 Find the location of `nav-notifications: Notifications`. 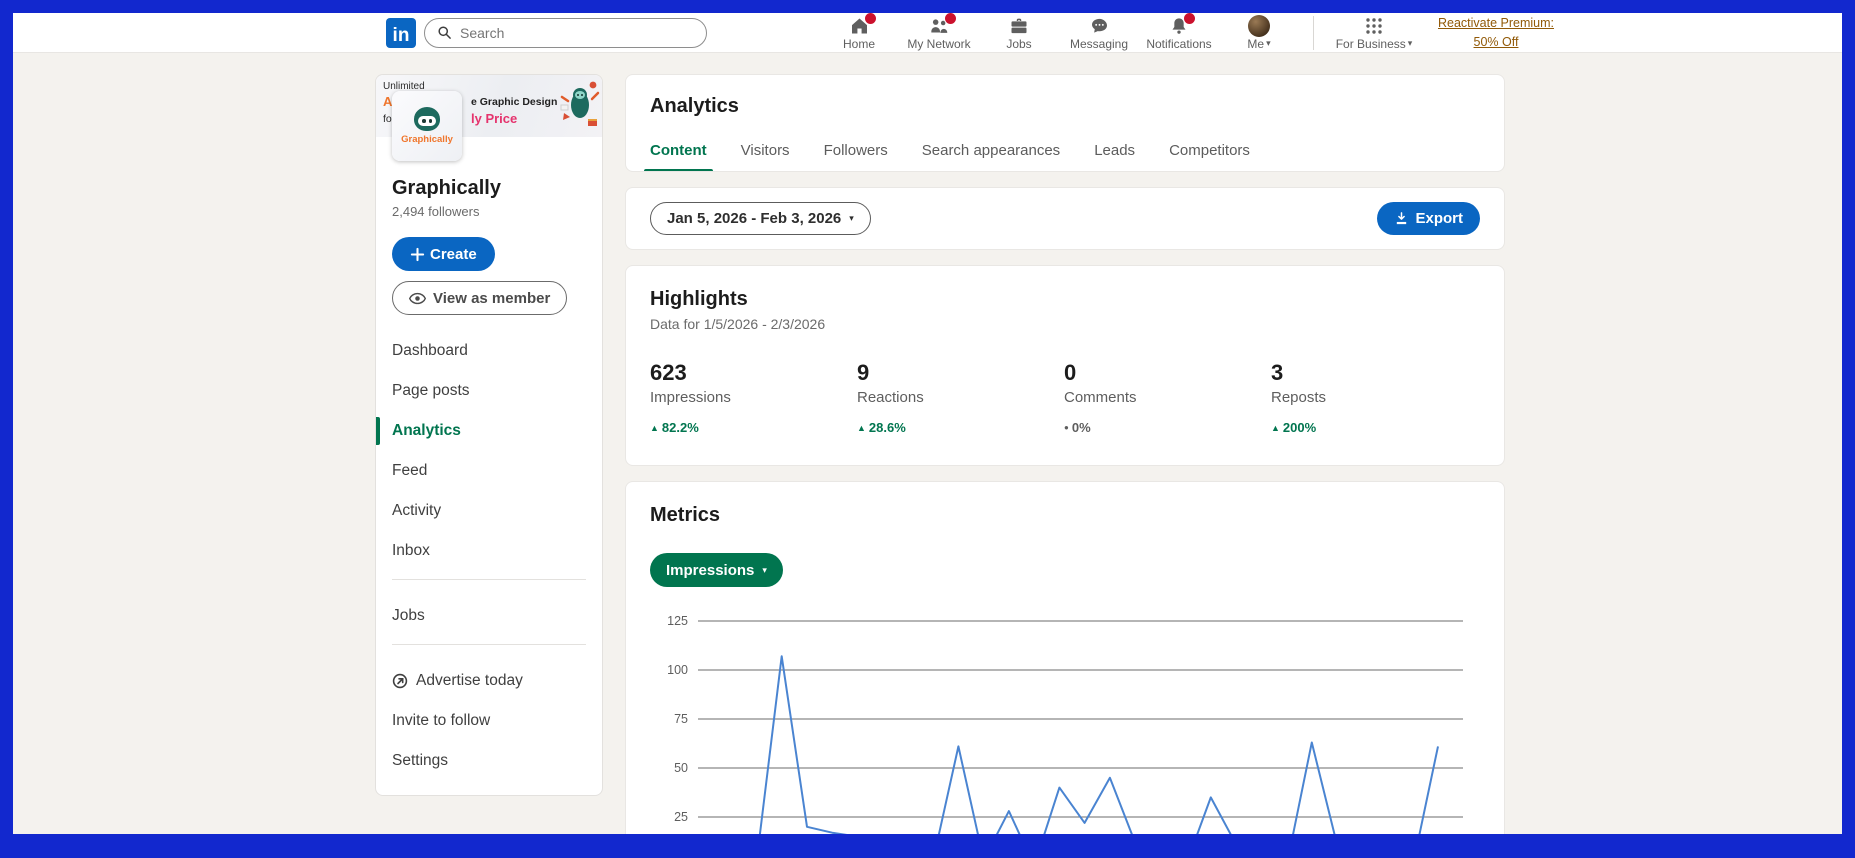

nav-notifications: Notifications is located at coordinates (1179, 32).